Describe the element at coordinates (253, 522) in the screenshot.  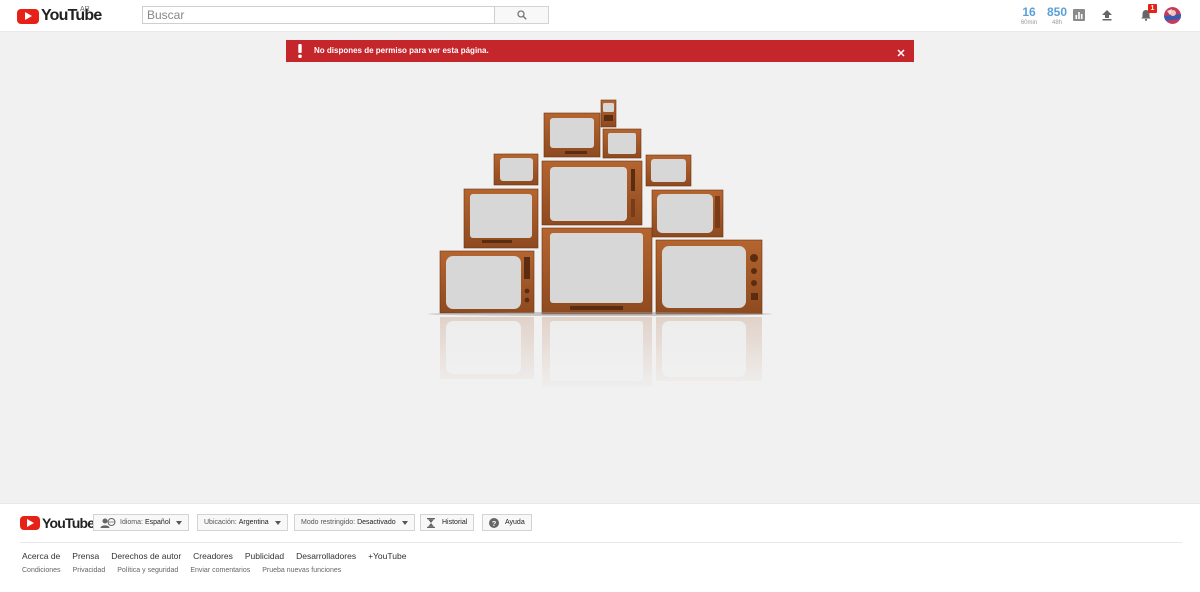
I see `location-value: Argentina` at that location.